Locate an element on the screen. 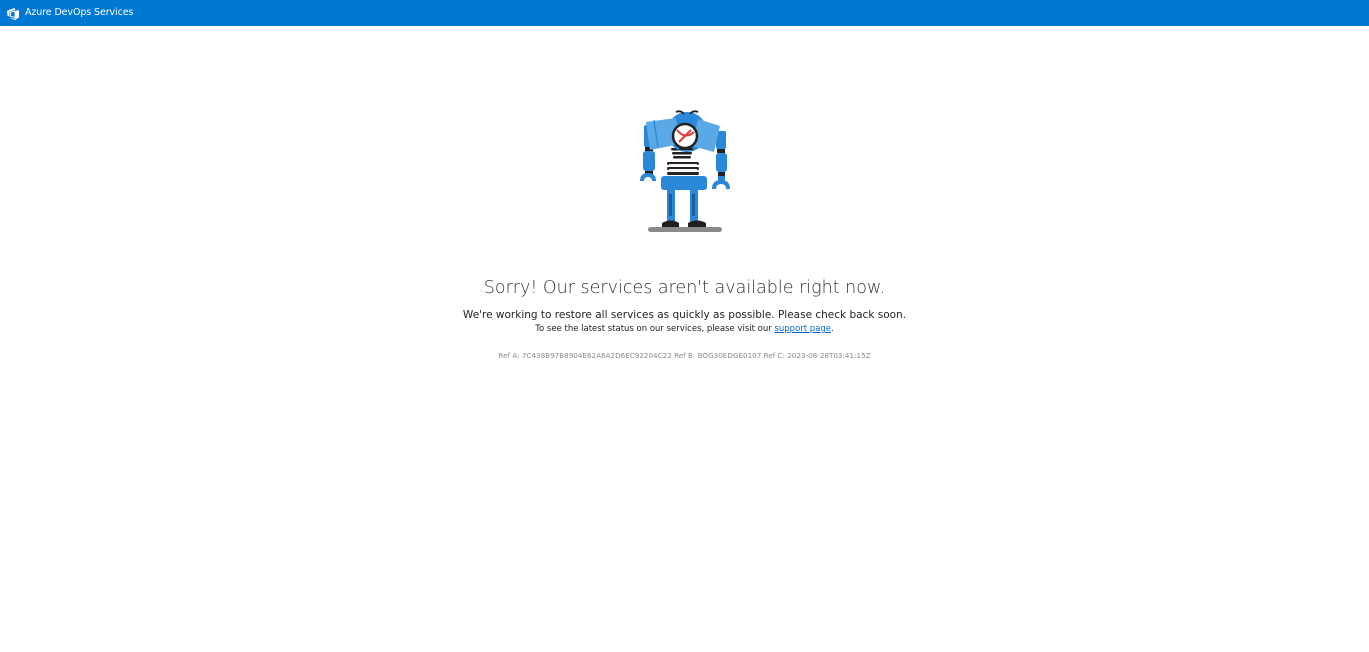  brand-name: Azure DevOps Services is located at coordinates (79, 12).